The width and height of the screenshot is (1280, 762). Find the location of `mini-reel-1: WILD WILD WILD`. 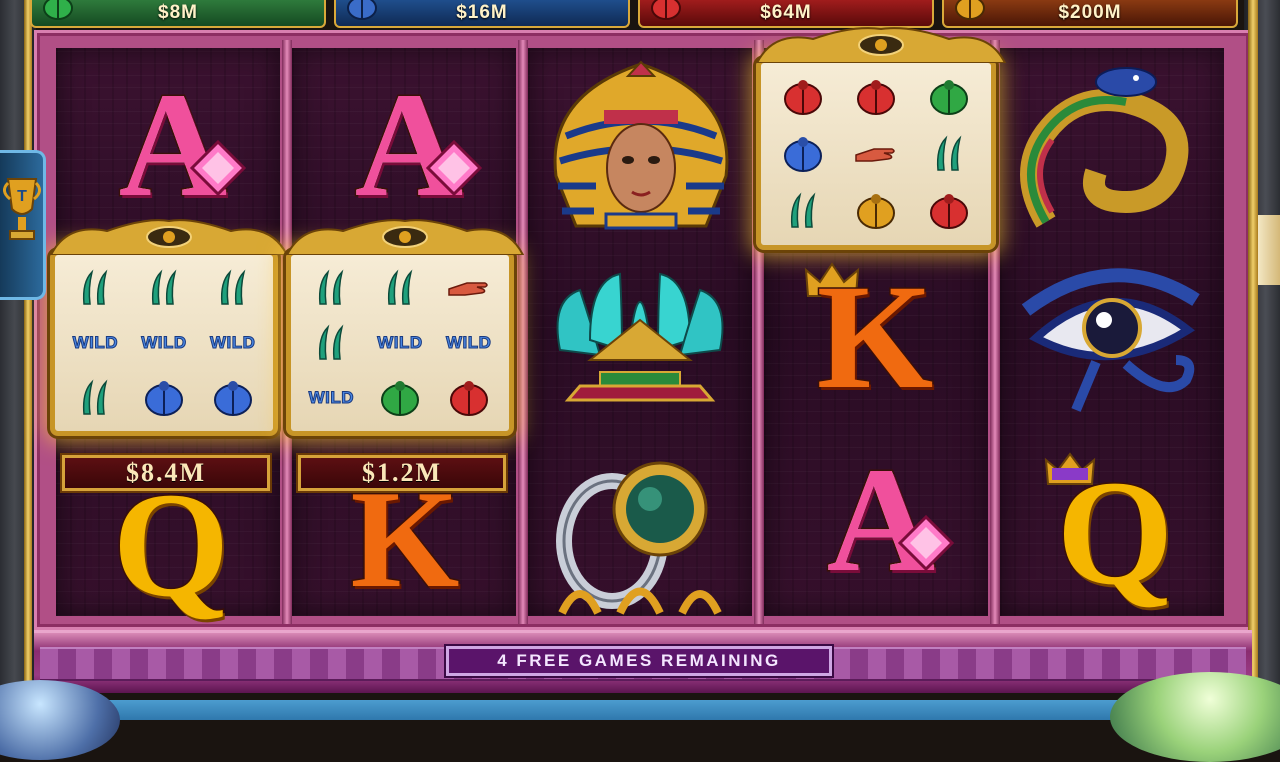

mini-reel-1: WILD WILD WILD is located at coordinates (169, 327).